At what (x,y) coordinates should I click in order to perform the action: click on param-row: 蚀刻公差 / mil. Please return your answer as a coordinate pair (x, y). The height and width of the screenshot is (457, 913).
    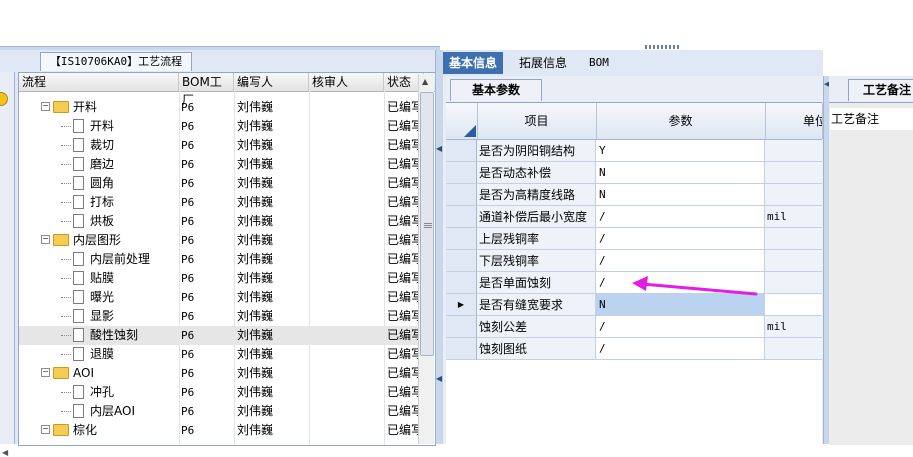
    Looking at the image, I should click on (634, 327).